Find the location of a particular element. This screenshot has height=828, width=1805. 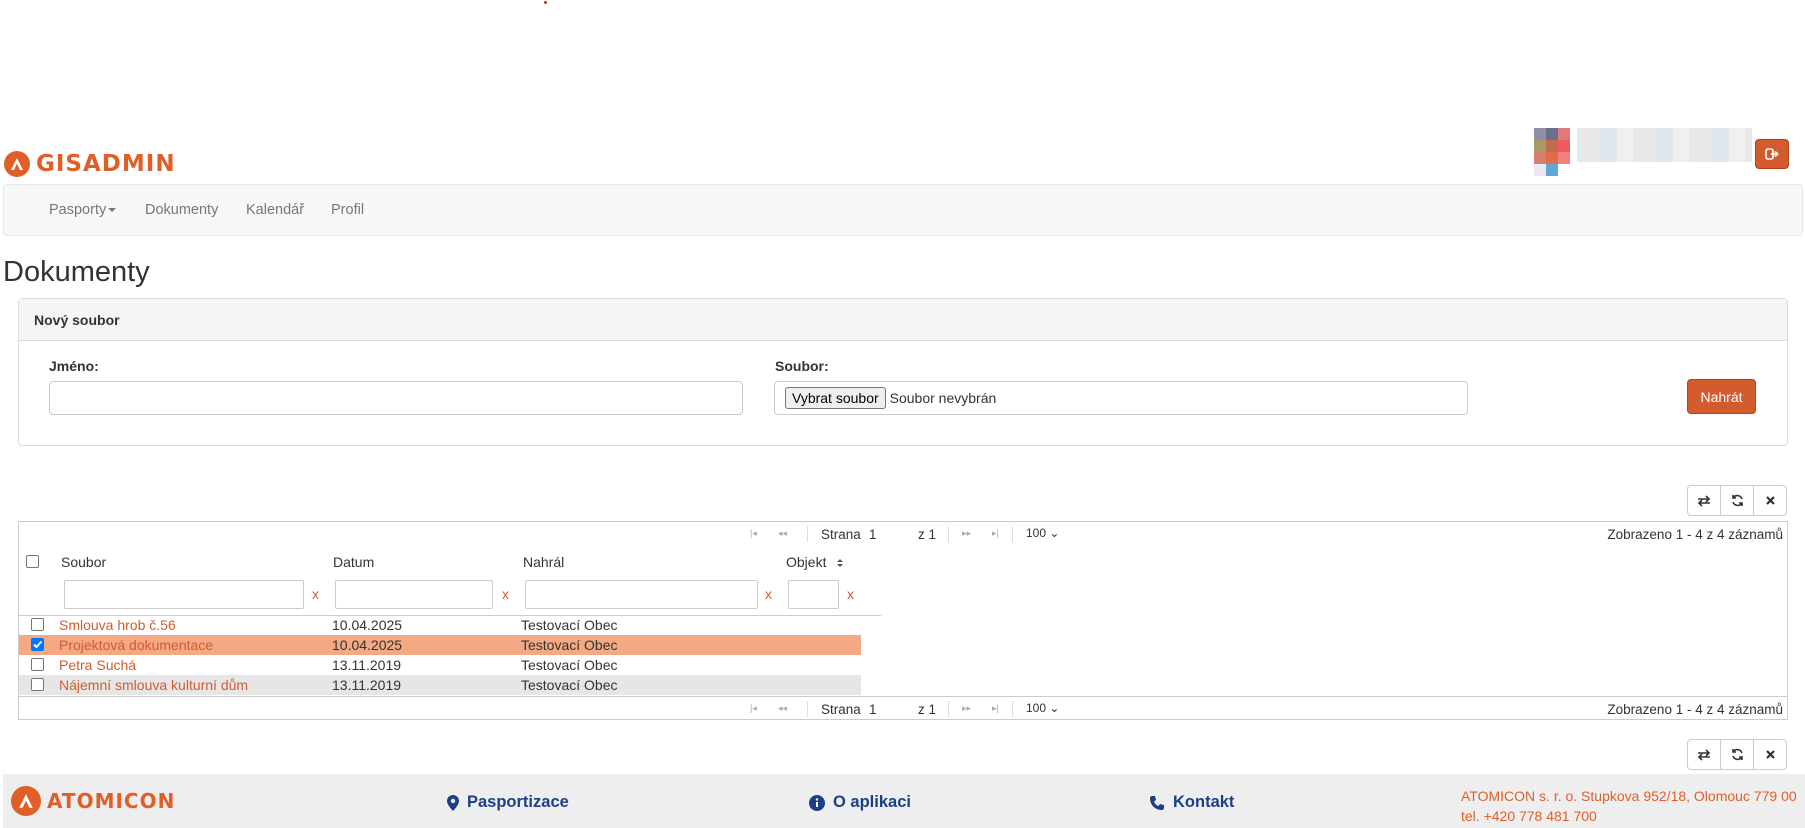

choose-file-button: Vybrat soubor is located at coordinates (835, 398).